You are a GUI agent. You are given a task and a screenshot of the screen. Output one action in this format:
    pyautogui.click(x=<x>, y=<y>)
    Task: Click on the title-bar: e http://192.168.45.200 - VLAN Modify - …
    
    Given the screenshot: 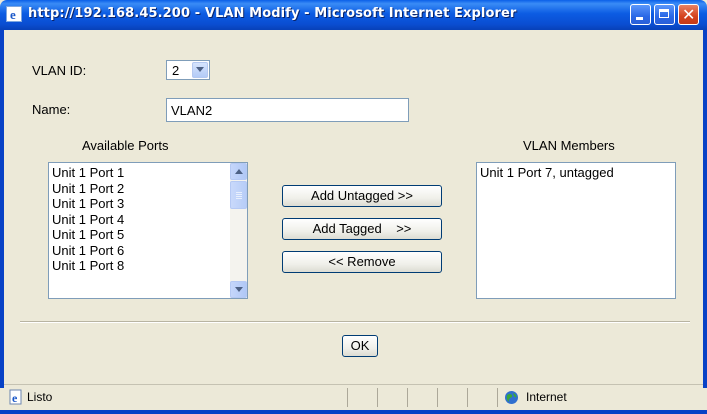 What is the action you would take?
    pyautogui.click(x=353, y=15)
    